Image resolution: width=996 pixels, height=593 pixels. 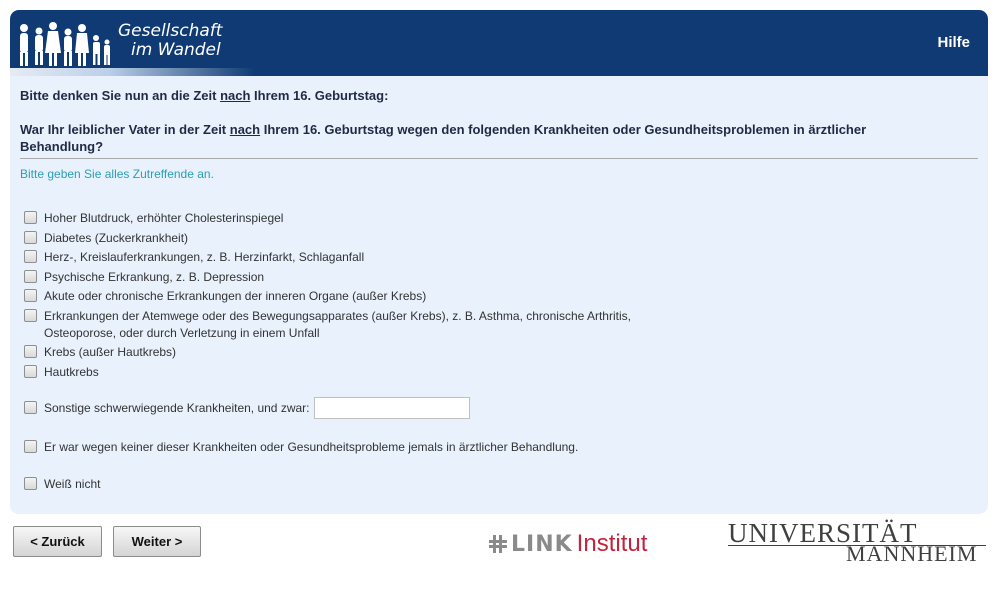 I want to click on universitaet-mannheim-logo: UNIVERSITÄT MANNHEIM, so click(x=857, y=542).